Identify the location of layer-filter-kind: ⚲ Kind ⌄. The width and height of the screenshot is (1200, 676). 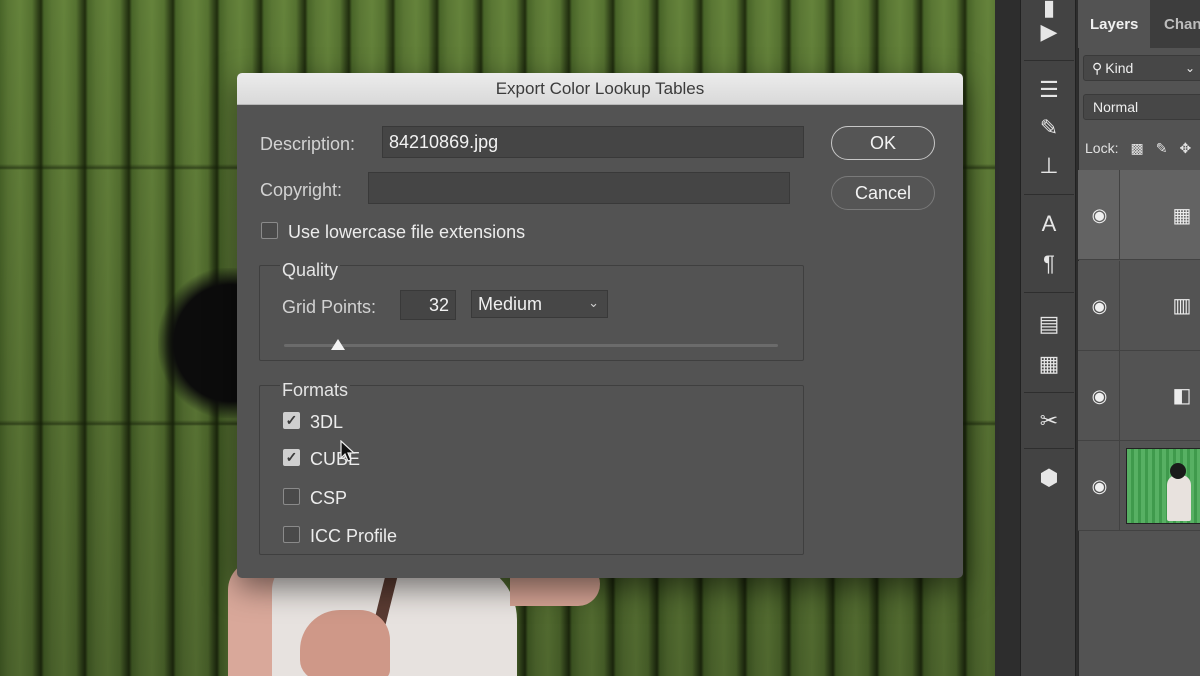
(1141, 68).